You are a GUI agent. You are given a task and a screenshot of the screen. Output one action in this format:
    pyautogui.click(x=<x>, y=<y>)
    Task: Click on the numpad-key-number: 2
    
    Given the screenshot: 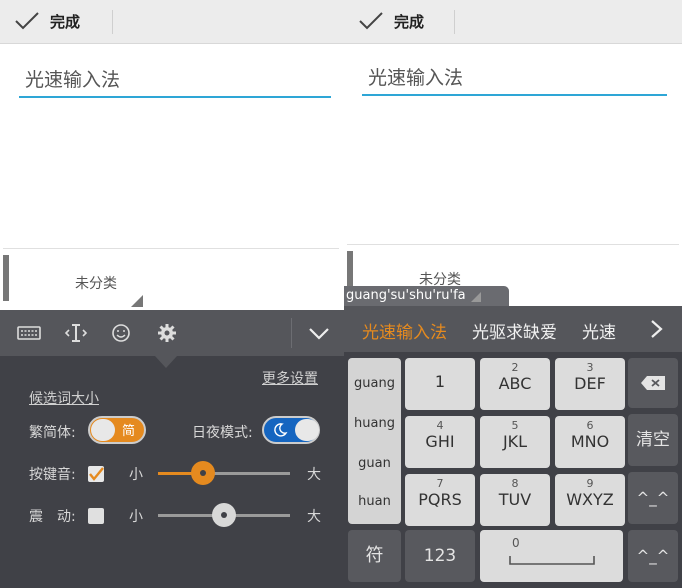 What is the action you would take?
    pyautogui.click(x=515, y=367)
    